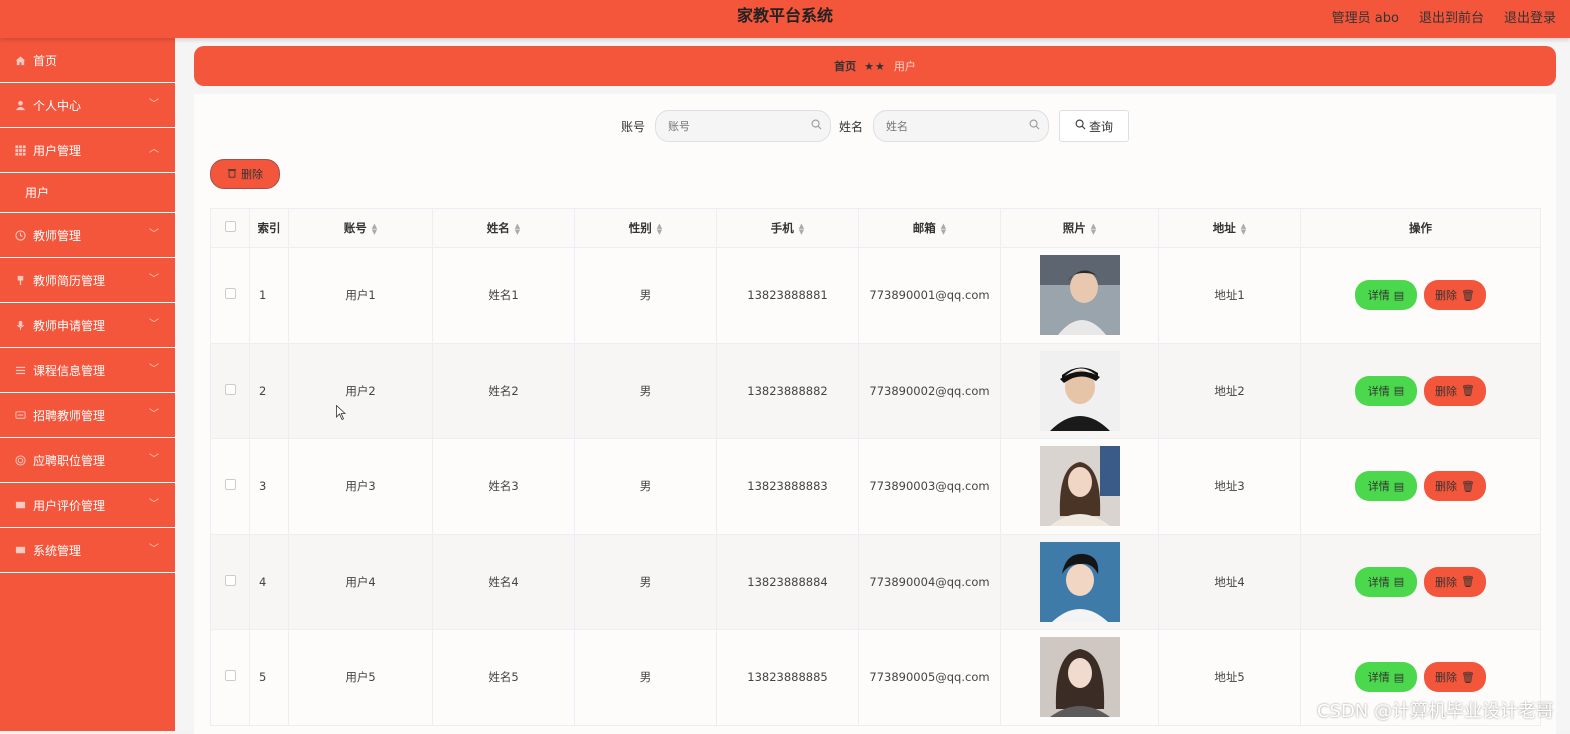 This screenshot has height=734, width=1570. I want to click on sidebar-item-system-management: 系统管理 ﹀, so click(87, 550).